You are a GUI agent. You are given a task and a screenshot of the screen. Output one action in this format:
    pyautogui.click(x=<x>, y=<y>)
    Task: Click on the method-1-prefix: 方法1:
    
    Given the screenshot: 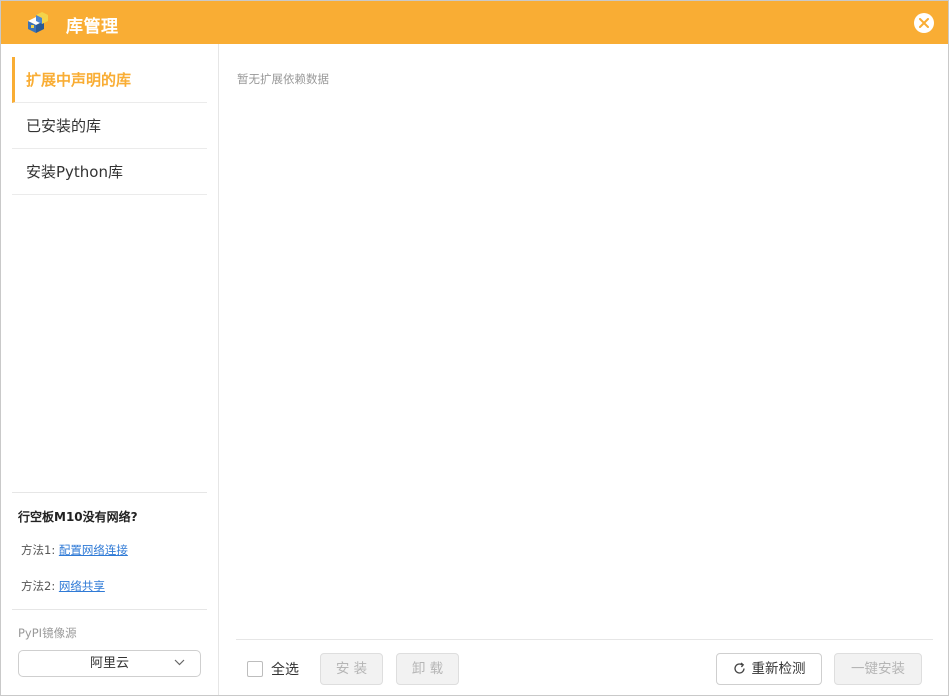 What is the action you would take?
    pyautogui.click(x=38, y=550)
    